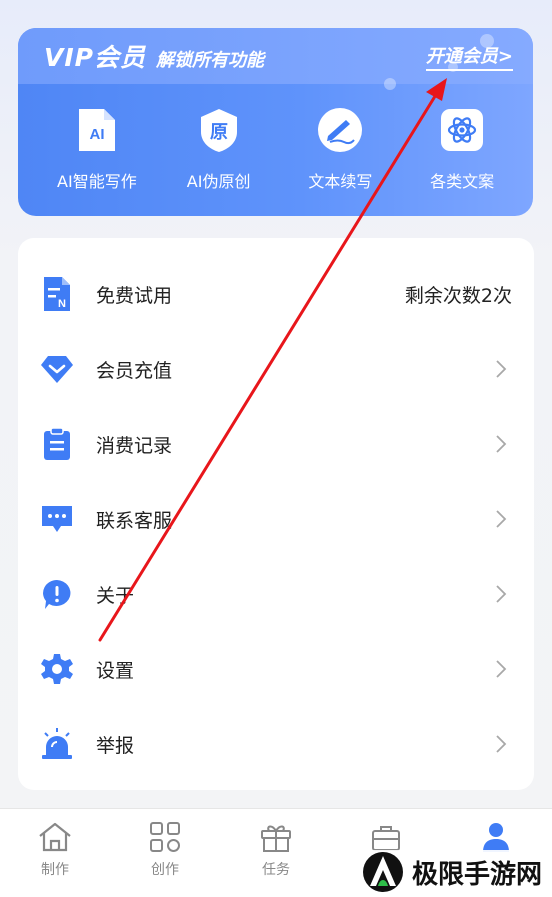 The image size is (552, 897). I want to click on bag-icon, so click(386, 838).